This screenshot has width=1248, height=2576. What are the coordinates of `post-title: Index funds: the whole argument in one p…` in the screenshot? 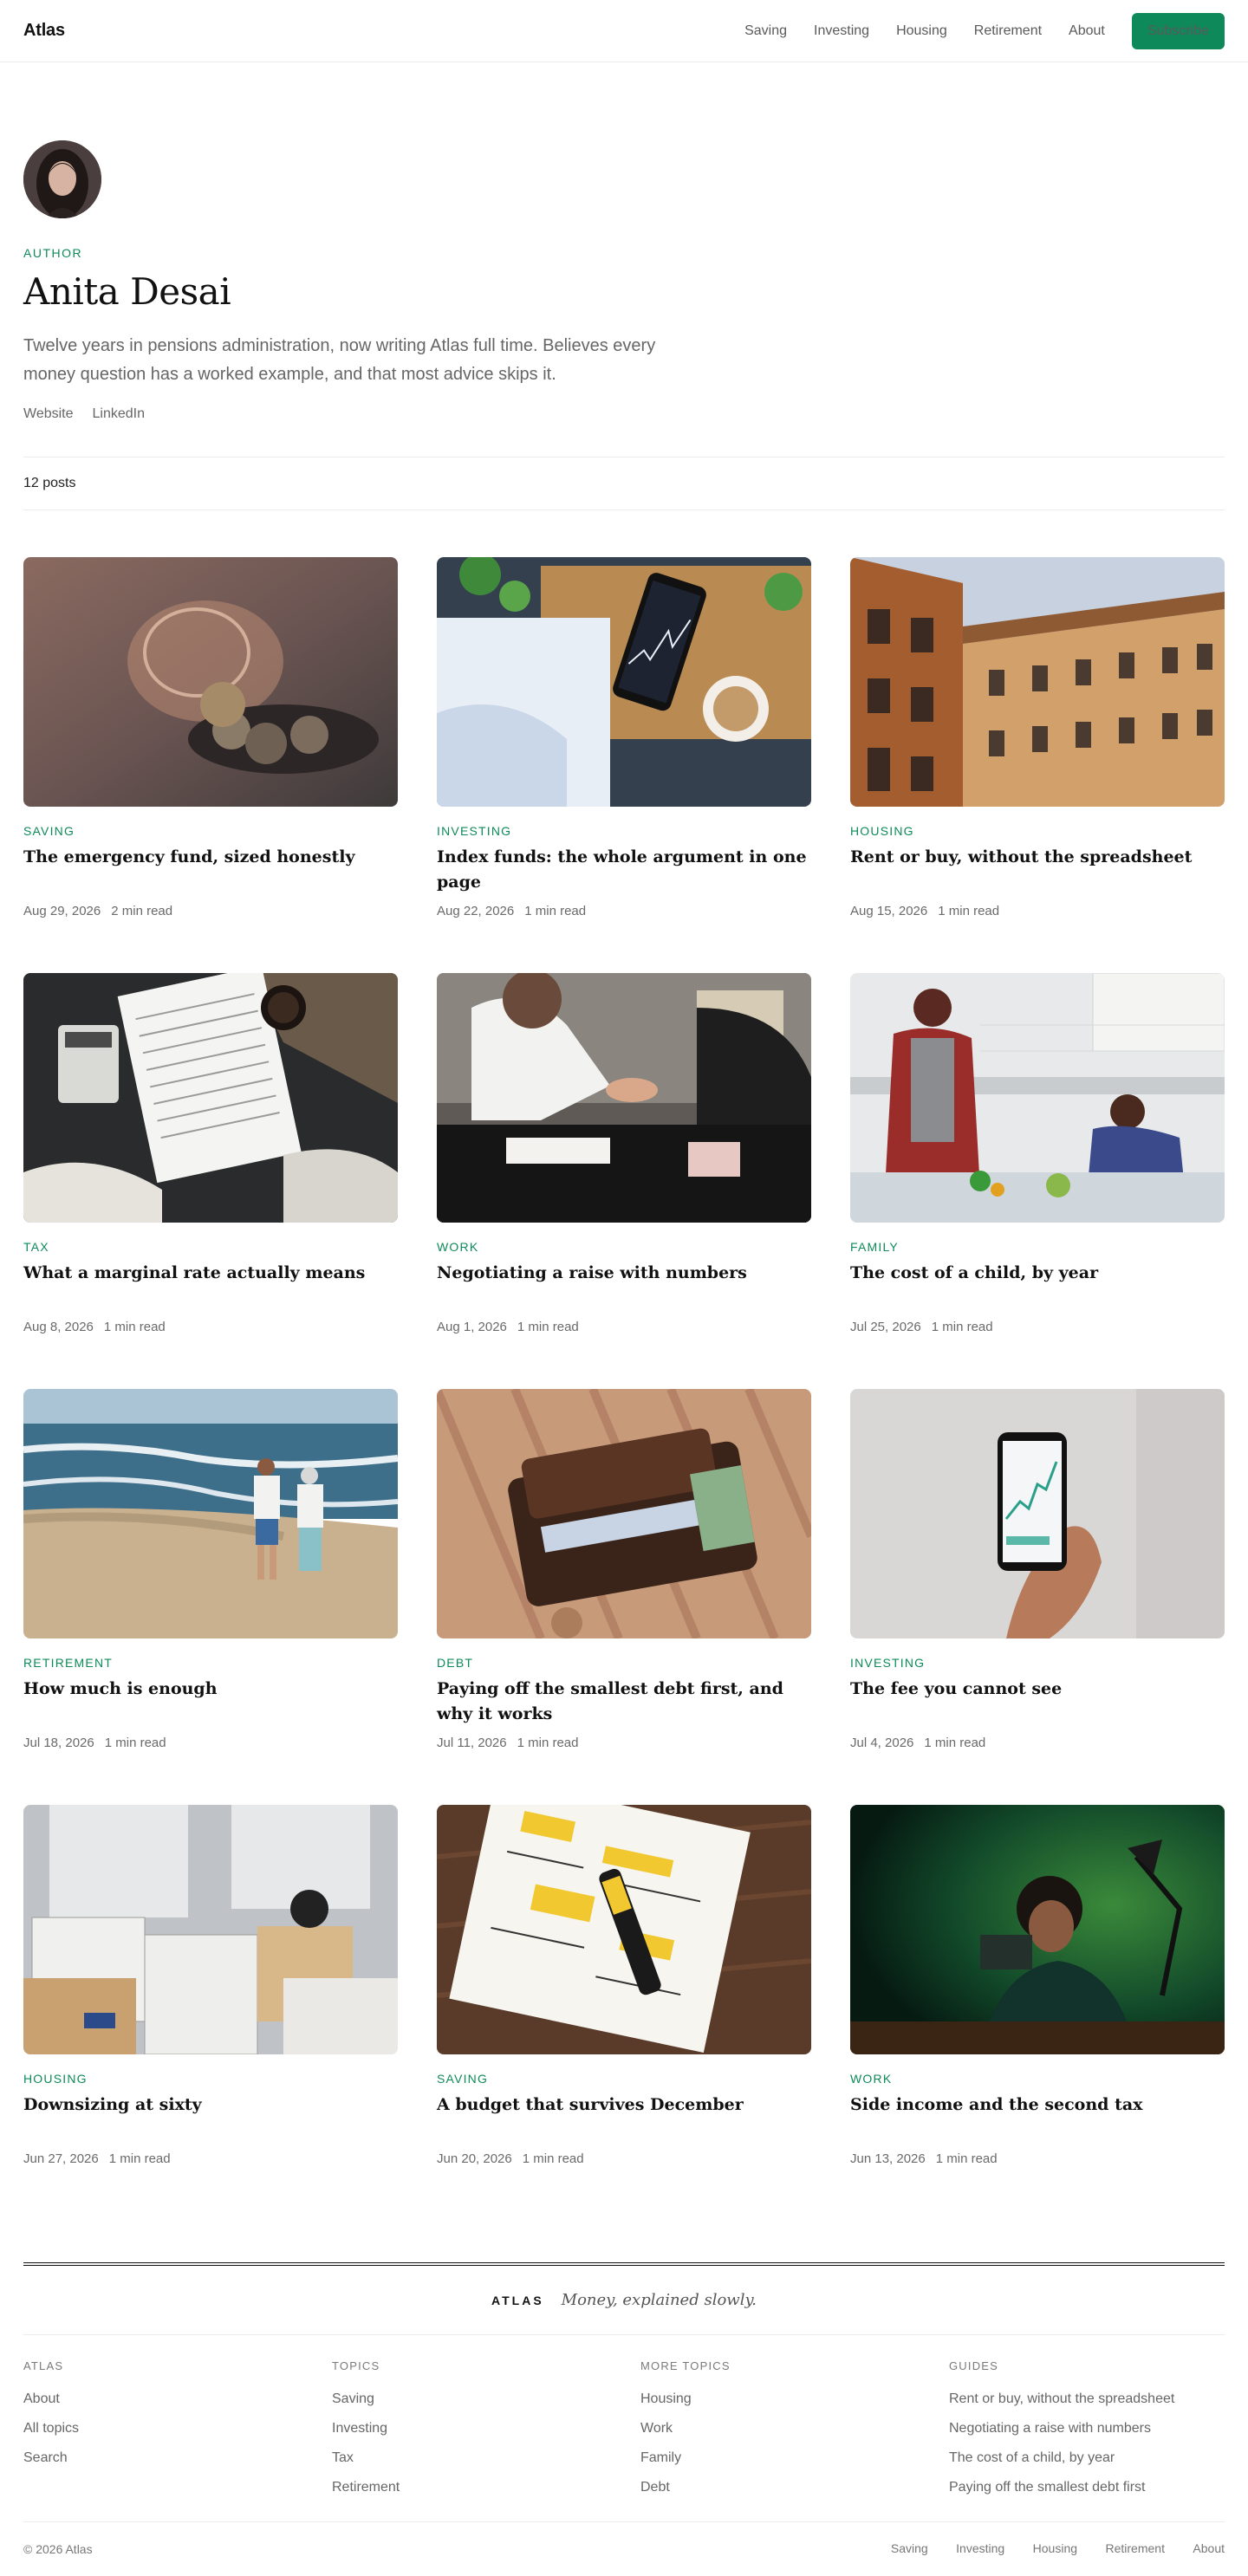 It's located at (624, 870).